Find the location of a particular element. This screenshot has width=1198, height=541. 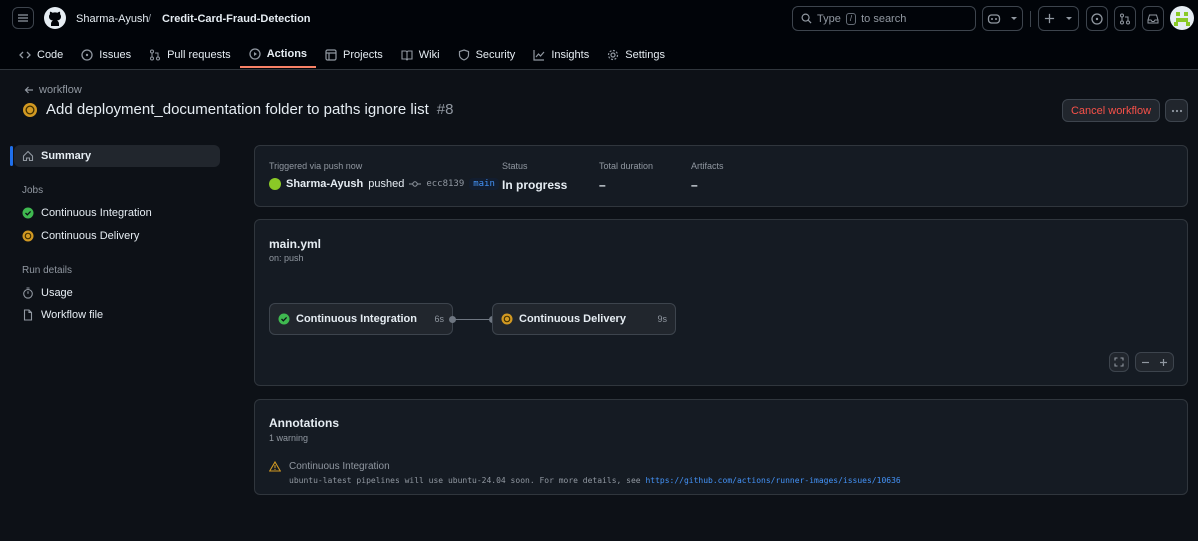

gear-icon is located at coordinates (613, 55).